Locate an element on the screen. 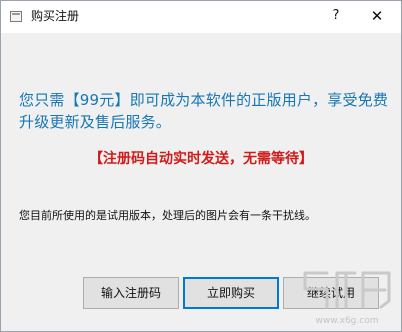 This screenshot has width=402, height=332. app-window-icon is located at coordinates (16, 16).